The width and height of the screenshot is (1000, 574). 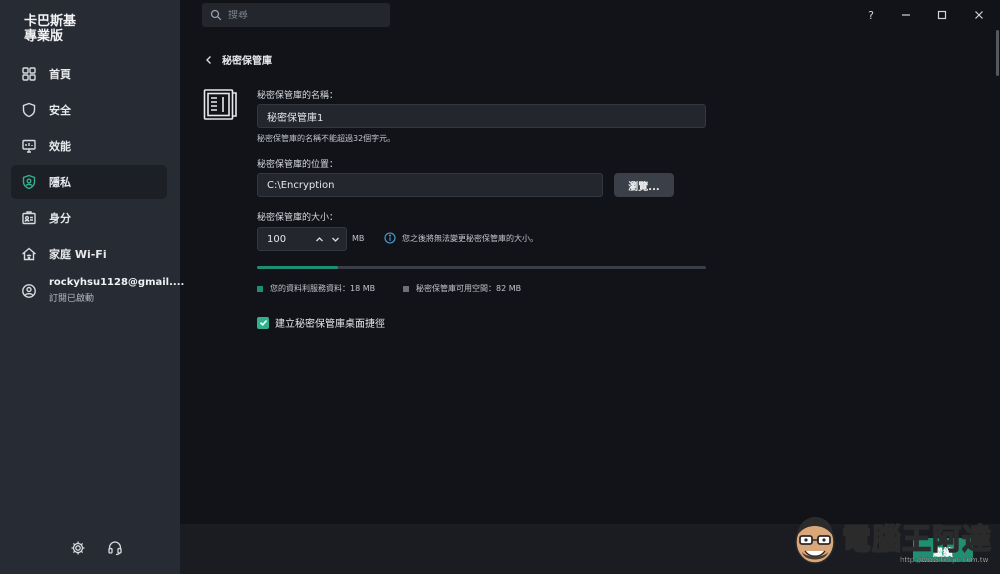 I want to click on identity-card-icon, so click(x=29, y=218).